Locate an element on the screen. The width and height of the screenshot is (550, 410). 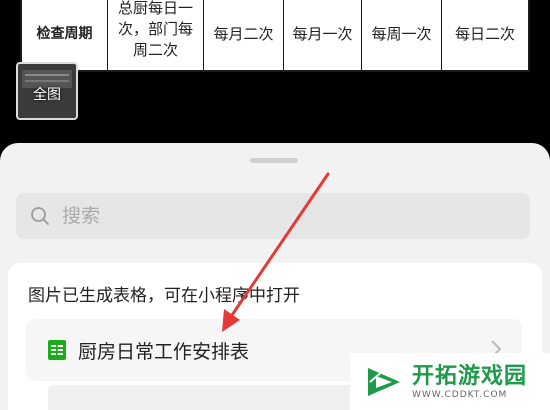
table-cell: 每日二次 is located at coordinates (484, 33).